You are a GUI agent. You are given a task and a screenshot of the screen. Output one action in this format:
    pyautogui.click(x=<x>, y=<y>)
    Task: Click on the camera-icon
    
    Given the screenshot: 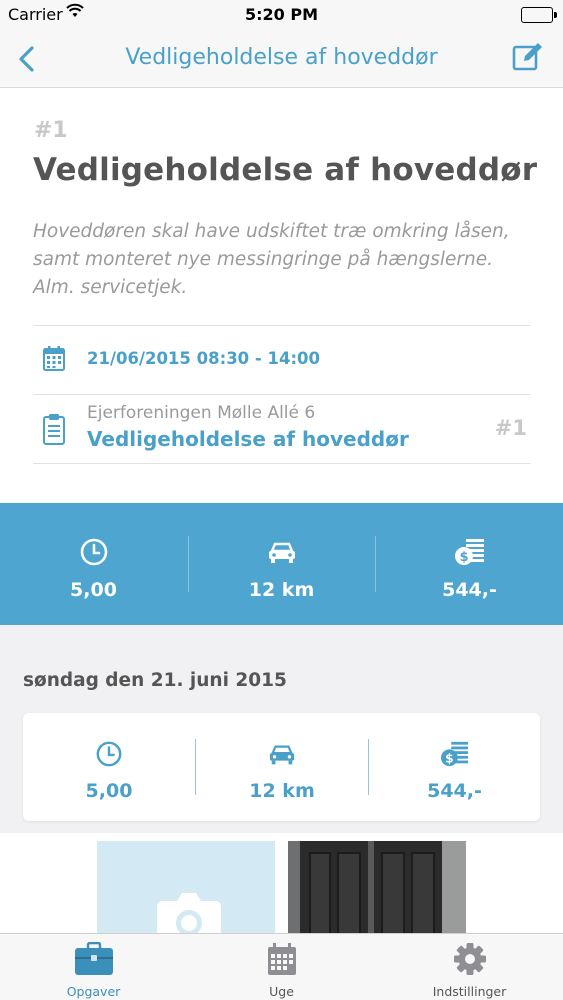 What is the action you would take?
    pyautogui.click(x=189, y=913)
    